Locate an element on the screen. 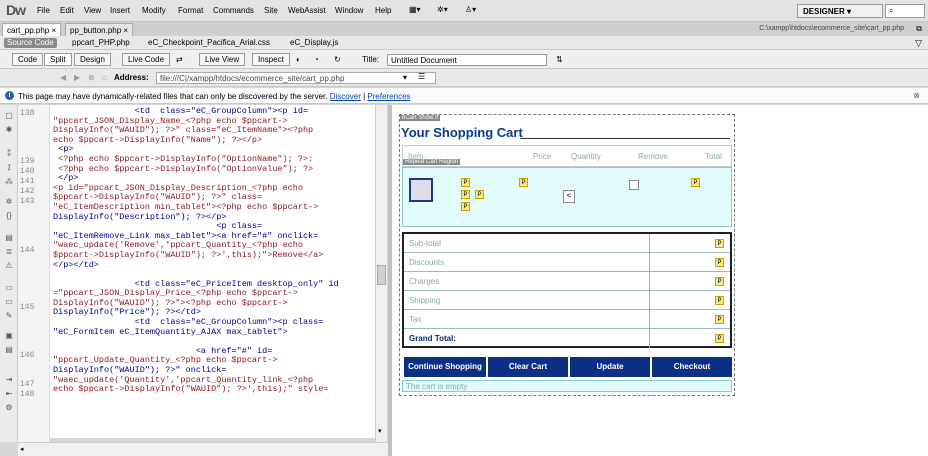 Image resolution: width=928 pixels, height=456 pixels. cart-item-row: P P P P P < P is located at coordinates (567, 197).